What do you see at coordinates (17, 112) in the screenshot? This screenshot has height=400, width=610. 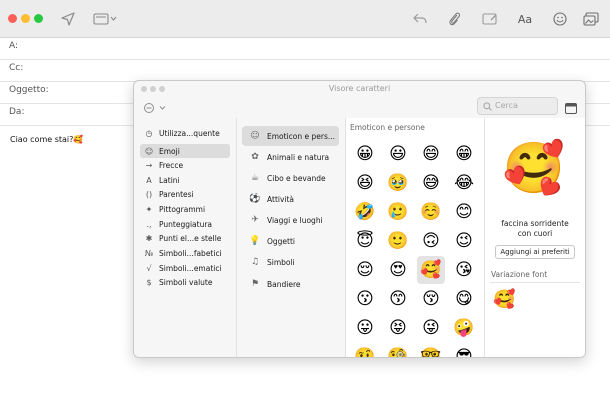 I see `from-label: Da:` at bounding box center [17, 112].